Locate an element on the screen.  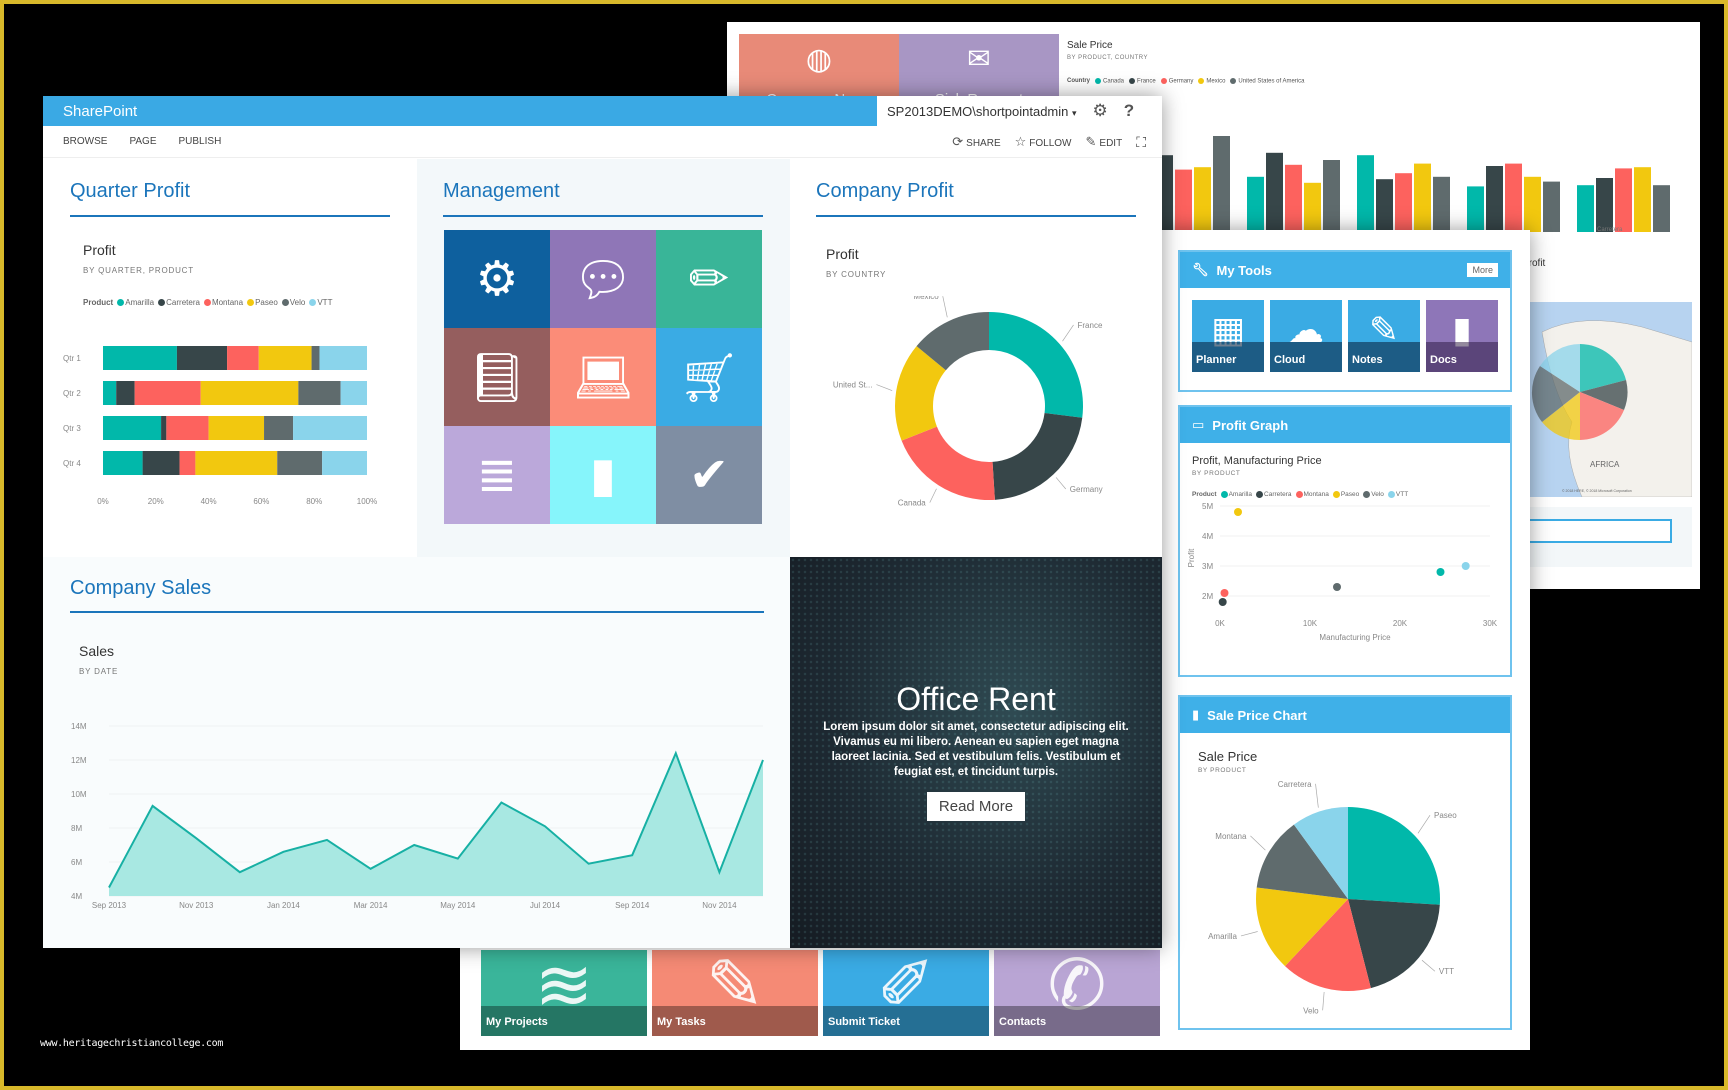
management-tile: ≣ is located at coordinates (497, 475).